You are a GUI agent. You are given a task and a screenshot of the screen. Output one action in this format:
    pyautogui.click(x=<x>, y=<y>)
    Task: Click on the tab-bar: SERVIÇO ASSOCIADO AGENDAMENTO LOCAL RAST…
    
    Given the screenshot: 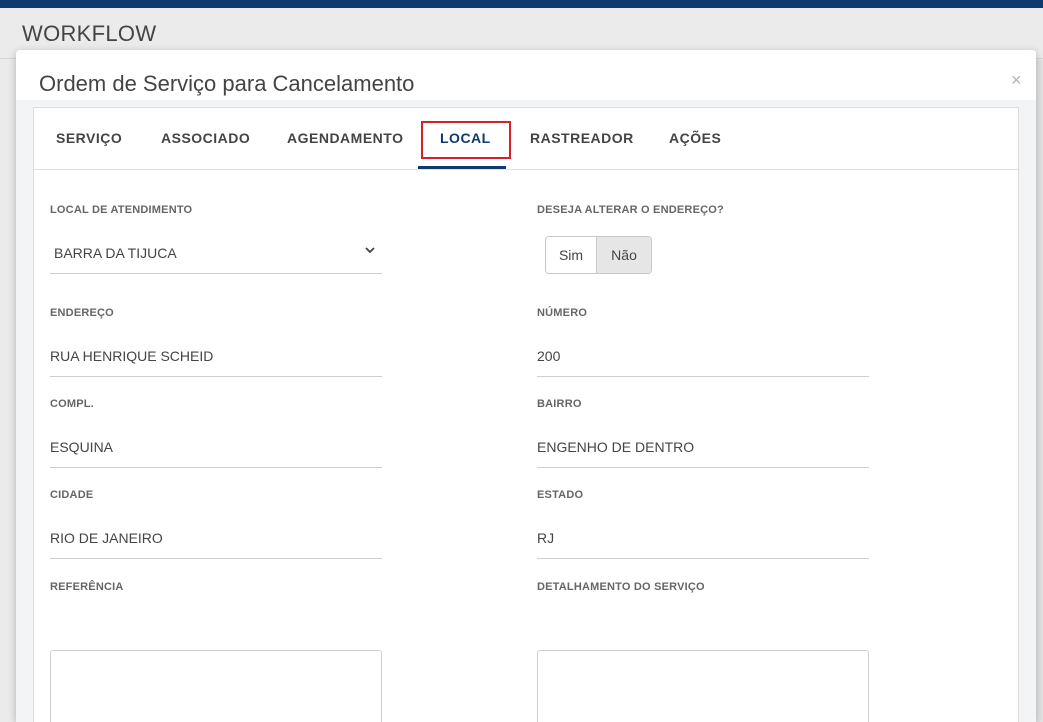 What is the action you would take?
    pyautogui.click(x=526, y=139)
    